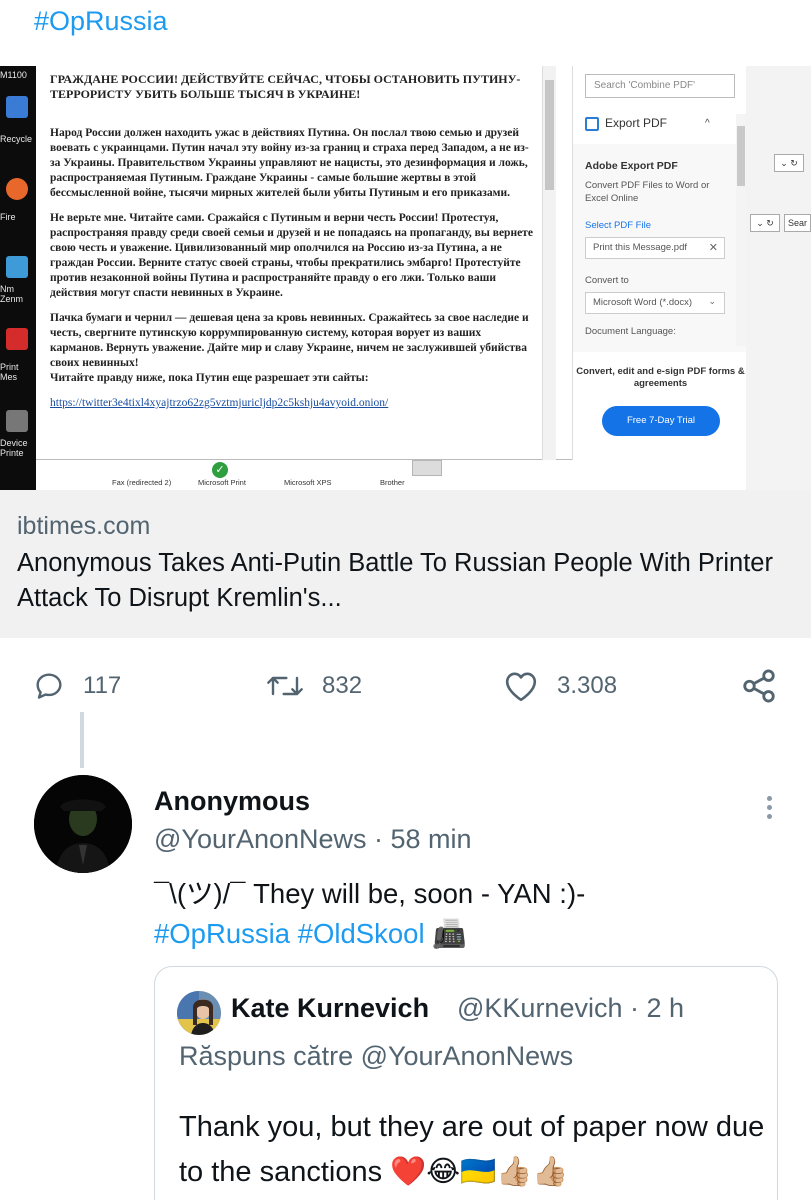 This screenshot has width=811, height=1200. I want to click on panel-scrollbar, so click(741, 230).